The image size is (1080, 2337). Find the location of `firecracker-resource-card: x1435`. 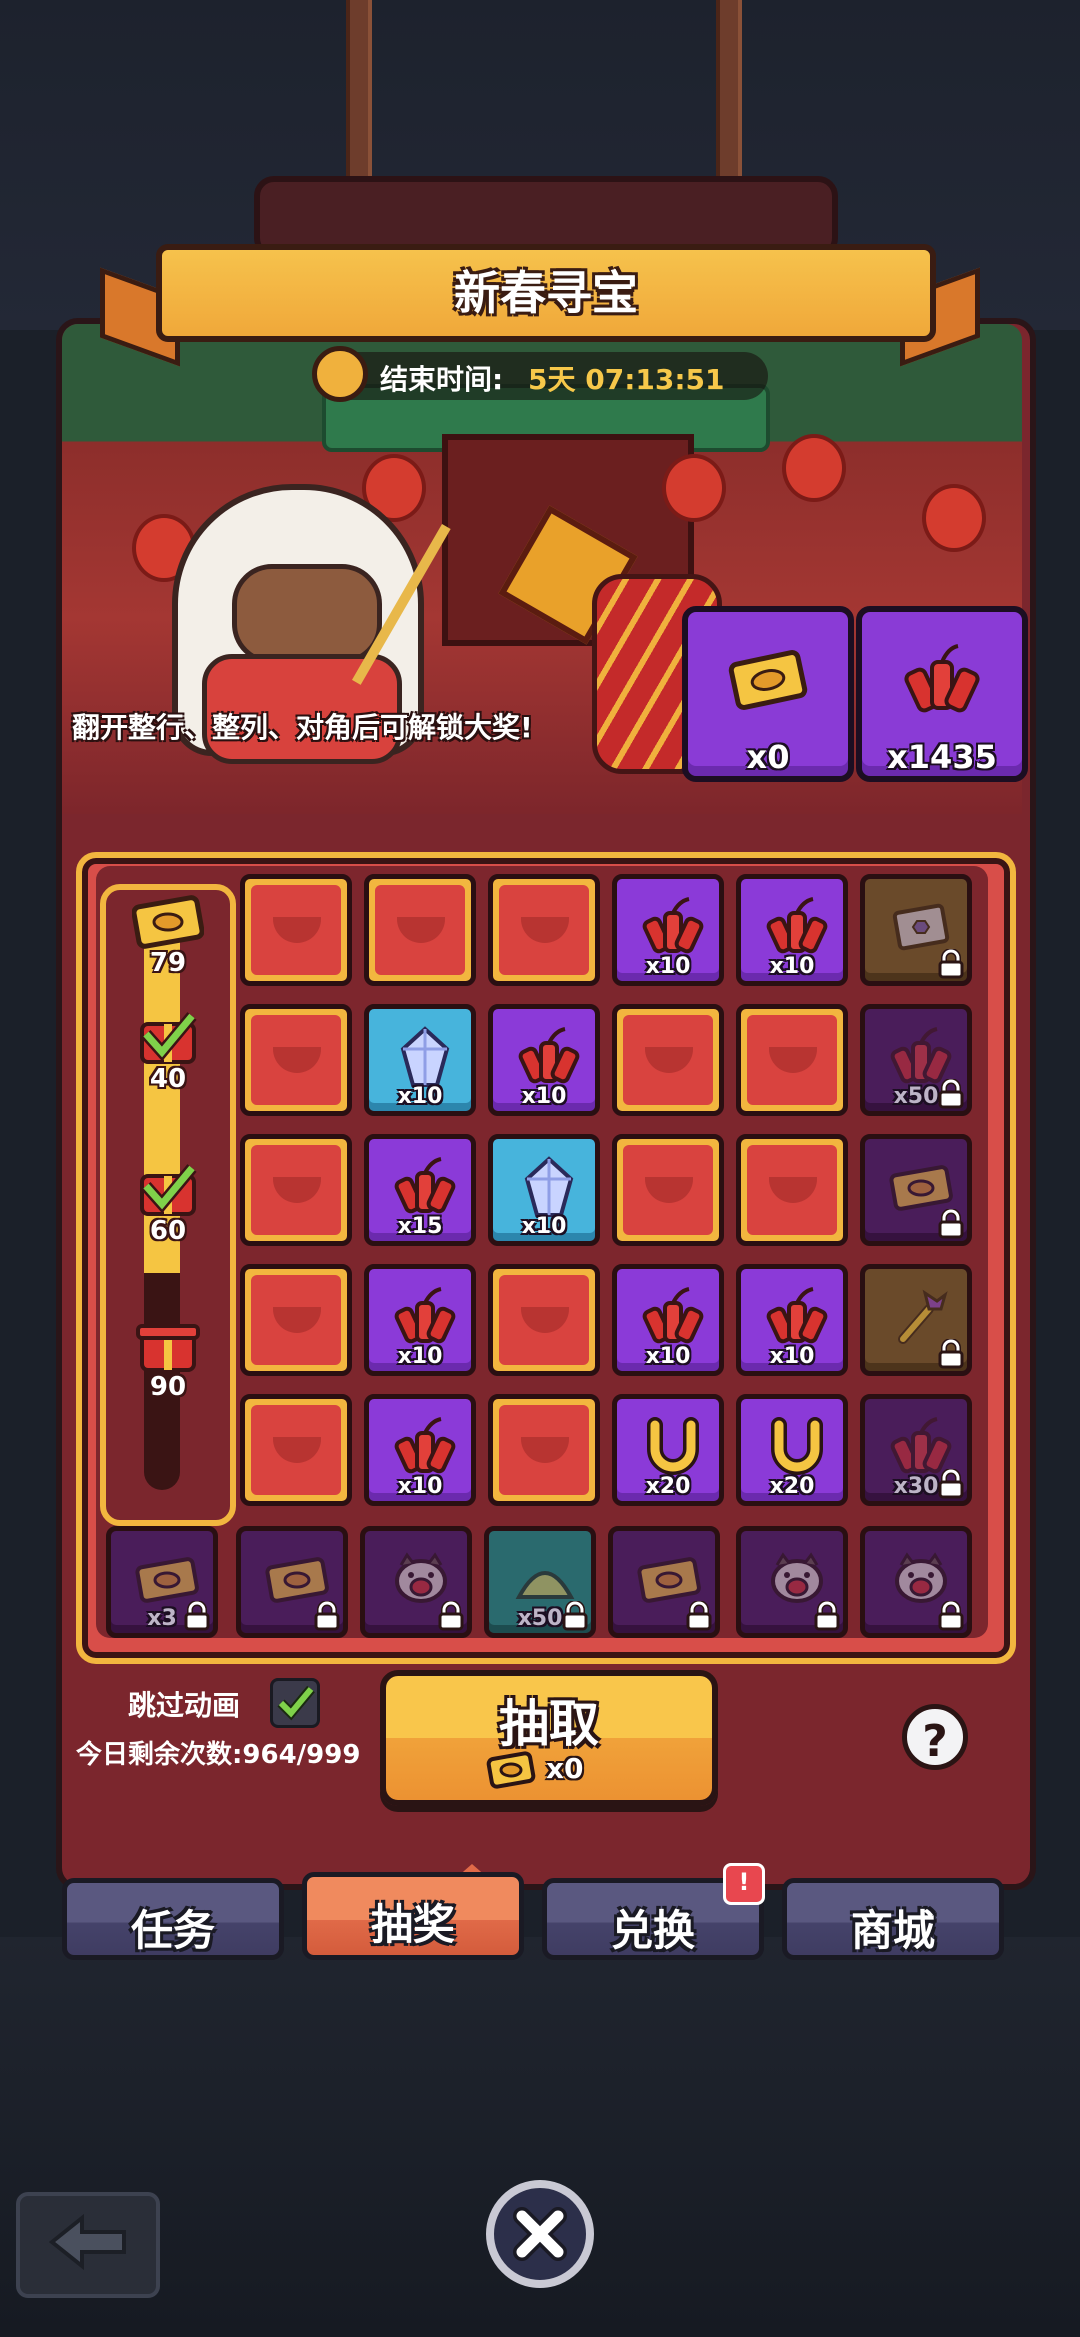

firecracker-resource-card: x1435 is located at coordinates (942, 694).